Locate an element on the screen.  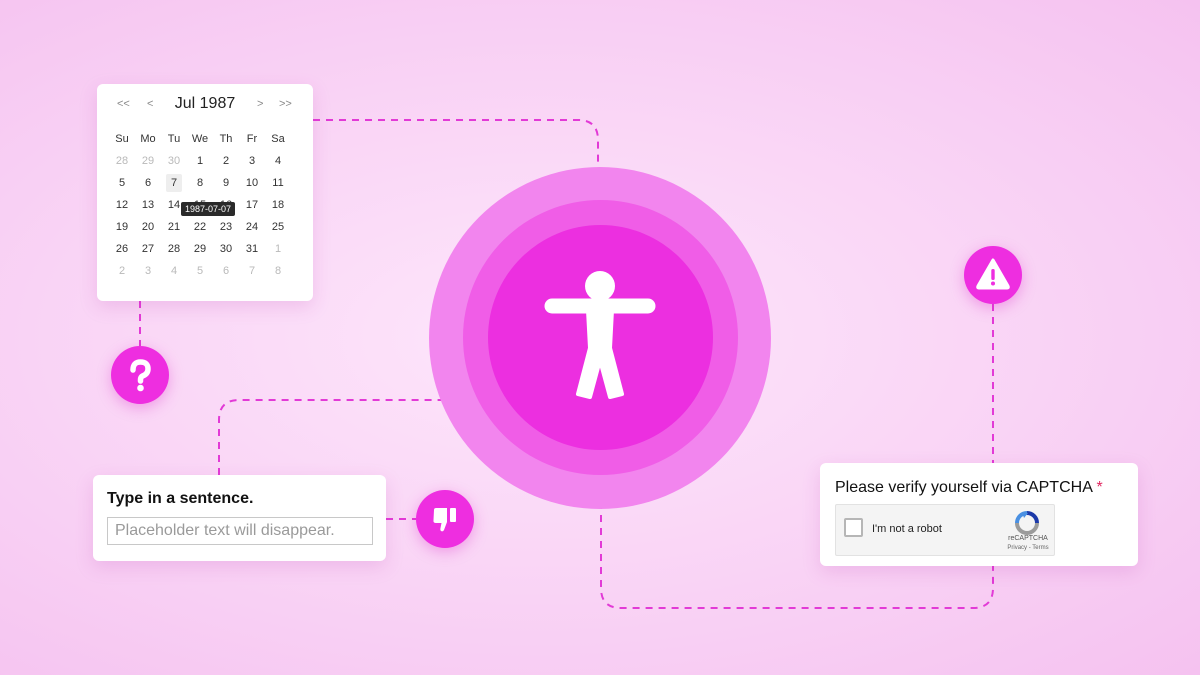
calendar-day: 13 is located at coordinates (148, 205).